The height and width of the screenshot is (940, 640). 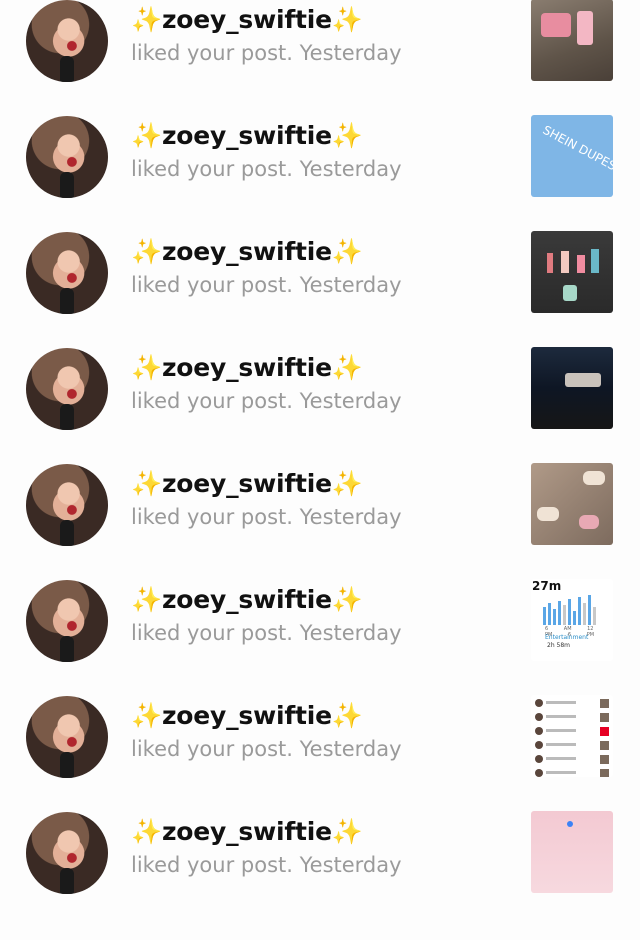 I want to click on thumbnail-caption-value: 2h 58m, so click(x=559, y=645).